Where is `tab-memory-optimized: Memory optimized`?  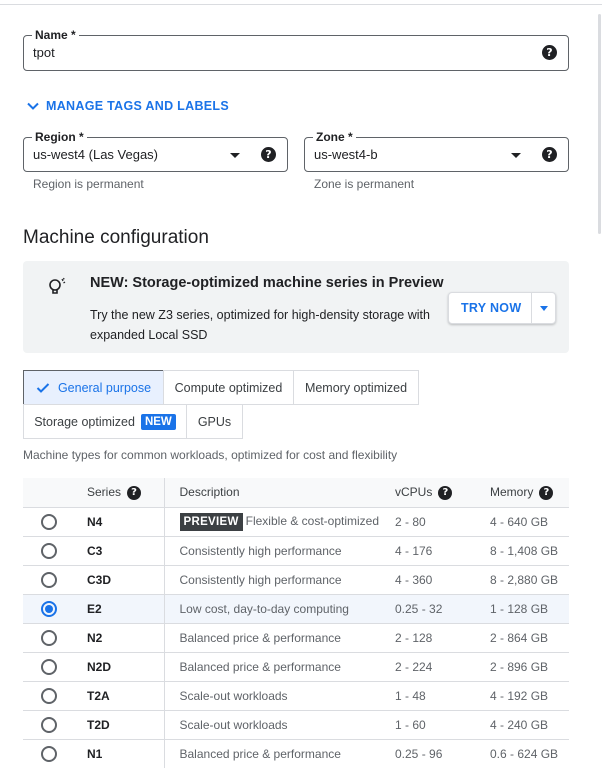 tab-memory-optimized: Memory optimized is located at coordinates (356, 387).